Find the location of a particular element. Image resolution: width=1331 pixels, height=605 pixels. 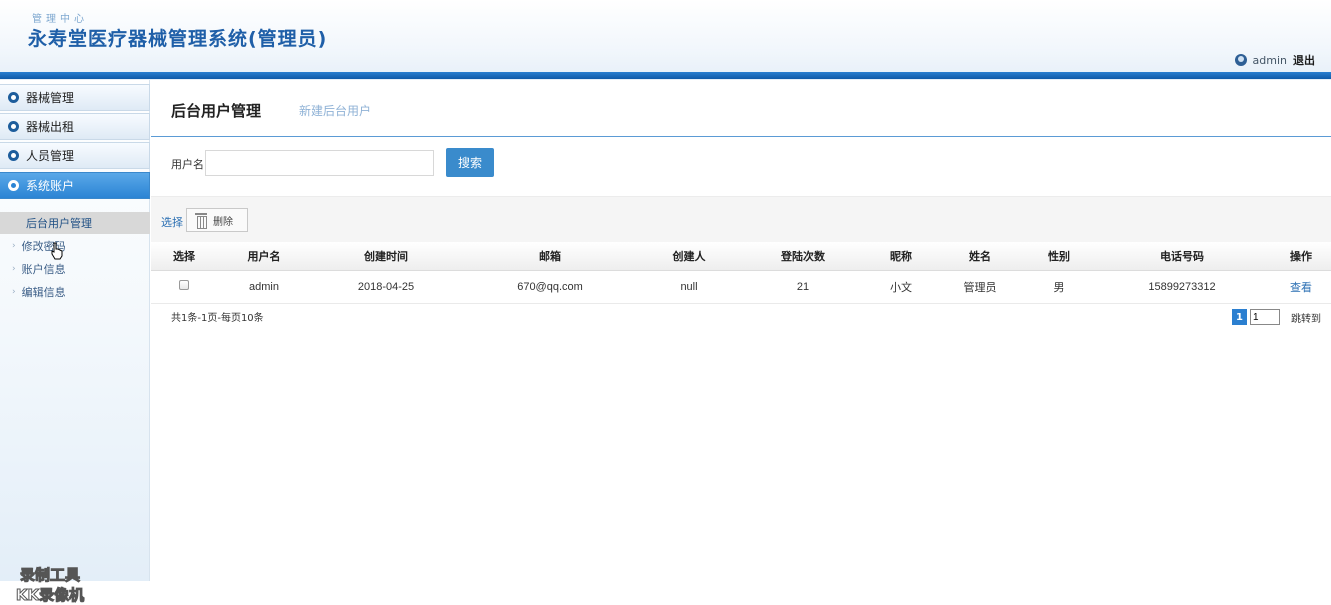

column-header: 性别 is located at coordinates (1059, 256).